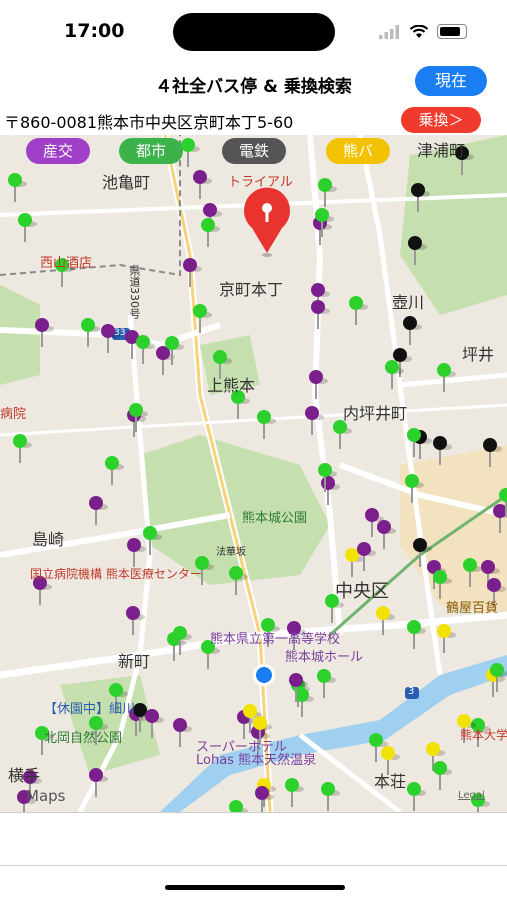  I want to click on map-label-lohas: Lohas 熊本天然温泉, so click(256, 760).